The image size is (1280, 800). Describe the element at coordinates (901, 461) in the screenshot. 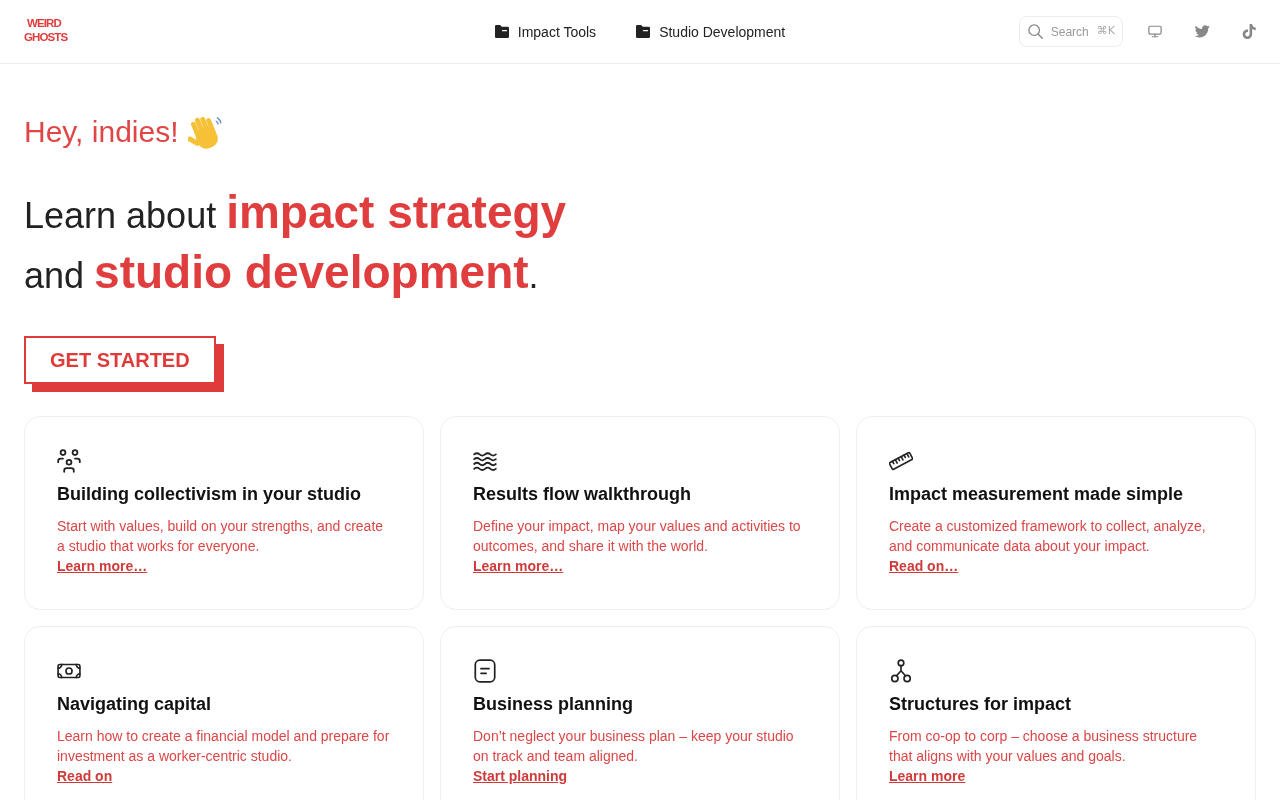

I see `ruler-icon` at that location.